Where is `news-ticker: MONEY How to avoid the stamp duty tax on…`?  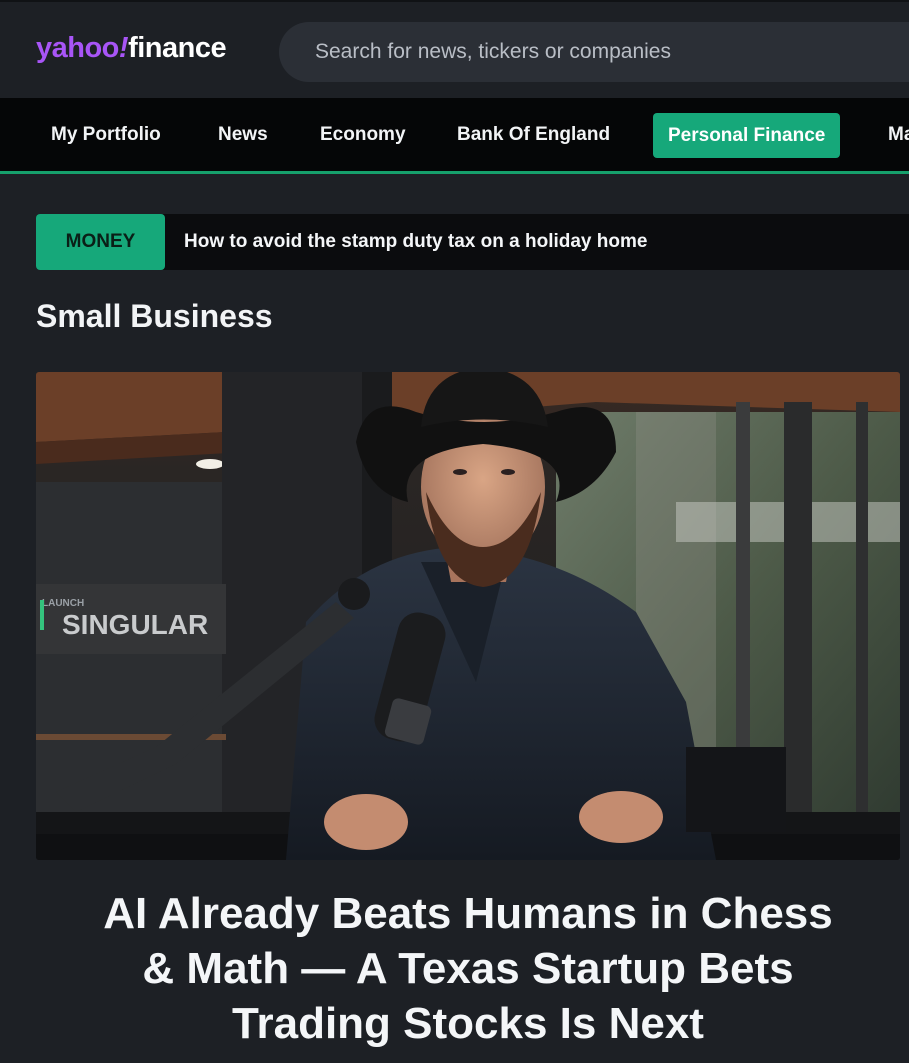
news-ticker: MONEY How to avoid the stamp duty tax on… is located at coordinates (472, 242).